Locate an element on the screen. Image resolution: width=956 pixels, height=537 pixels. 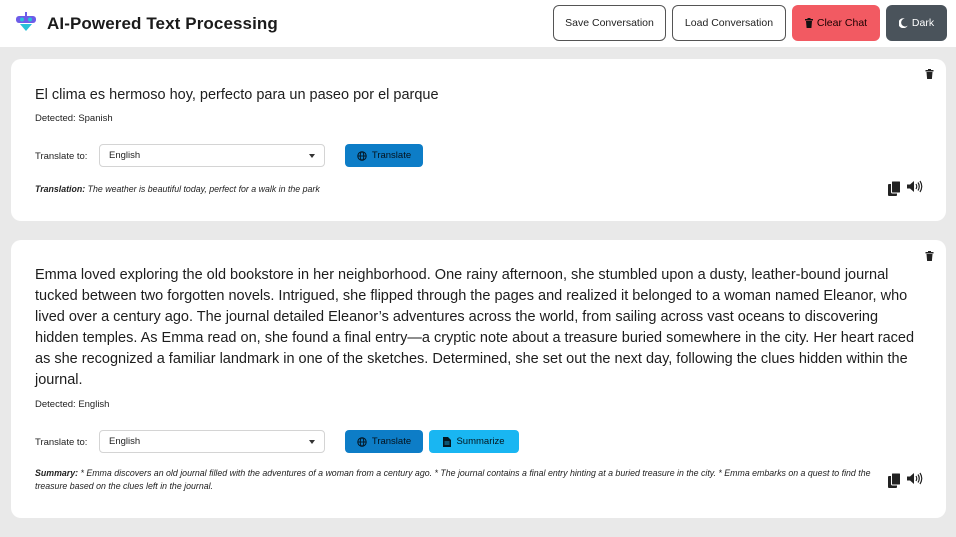
clear-chat-label: Clear Chat is located at coordinates (842, 23).